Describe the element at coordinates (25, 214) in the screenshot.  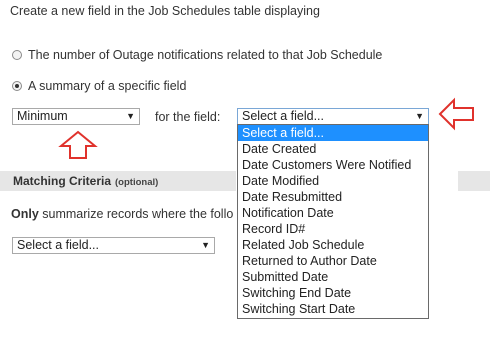
I see `only-bold-label: Only` at that location.